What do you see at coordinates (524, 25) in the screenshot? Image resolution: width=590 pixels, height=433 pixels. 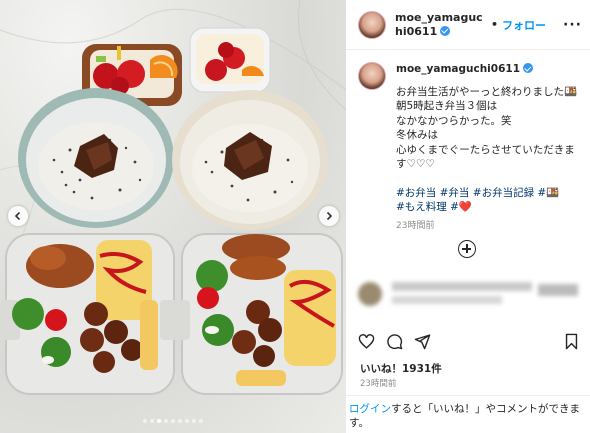 I see `follow-button: フォロー` at bounding box center [524, 25].